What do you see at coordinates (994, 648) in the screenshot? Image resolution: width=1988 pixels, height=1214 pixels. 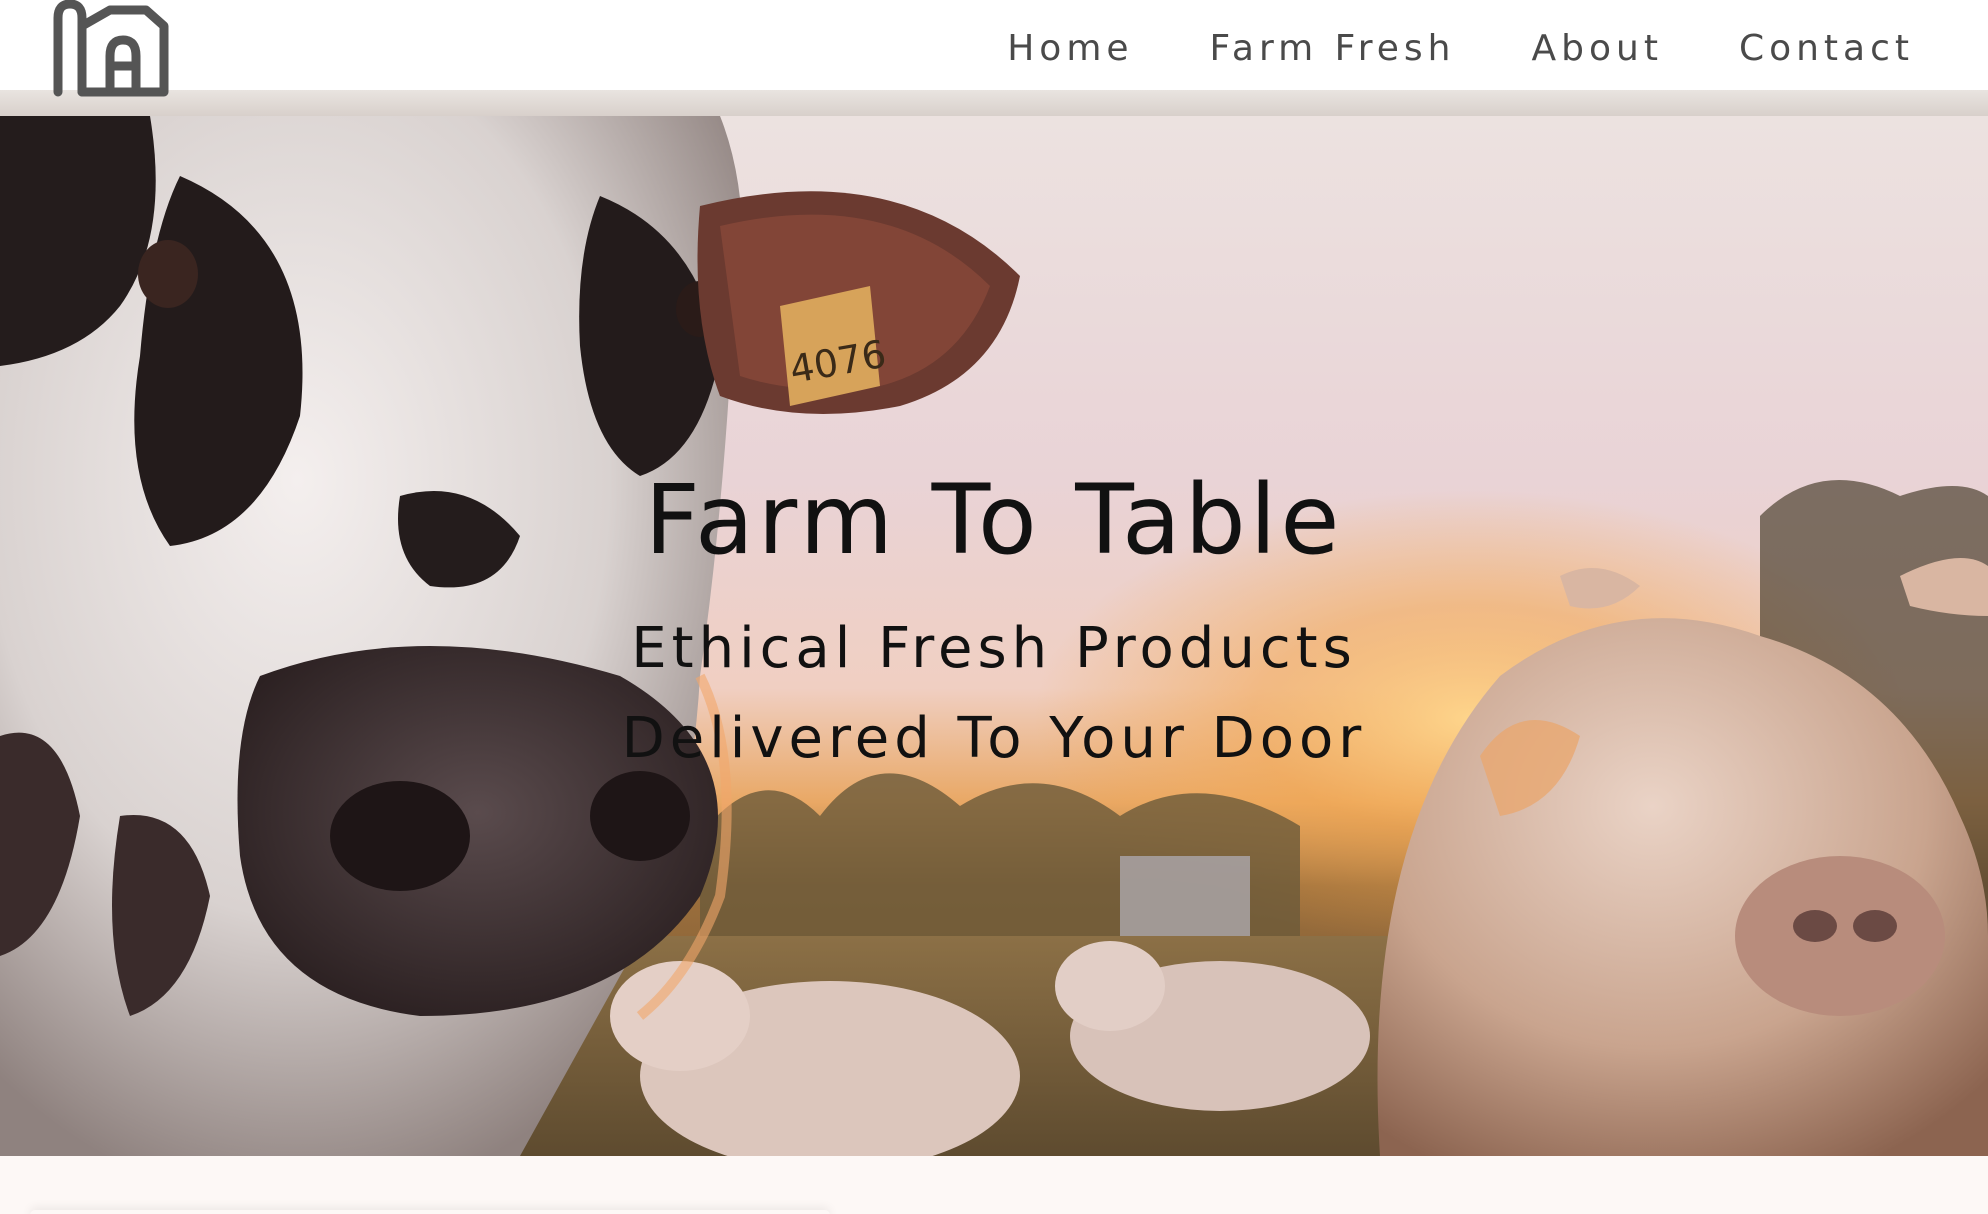 I see `hero-subtitle-line1: Ethical Fresh Products` at bounding box center [994, 648].